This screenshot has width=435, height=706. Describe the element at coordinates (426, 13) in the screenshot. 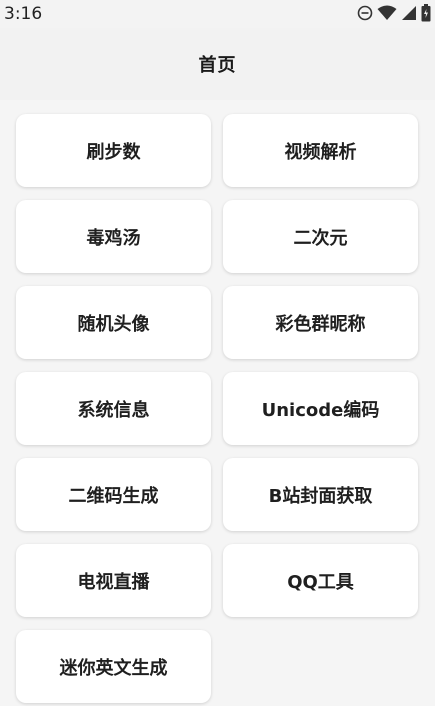

I see `battery-icon` at that location.